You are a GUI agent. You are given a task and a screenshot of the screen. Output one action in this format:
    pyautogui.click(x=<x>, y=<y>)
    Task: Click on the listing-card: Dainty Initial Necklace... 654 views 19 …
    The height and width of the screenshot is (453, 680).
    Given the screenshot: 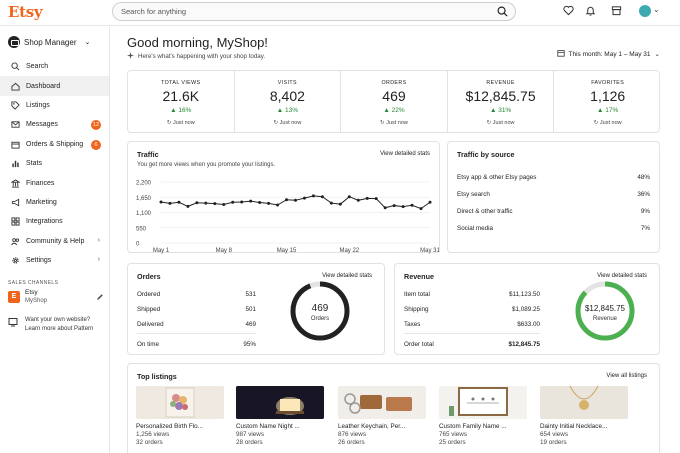 What is the action you would take?
    pyautogui.click(x=584, y=416)
    